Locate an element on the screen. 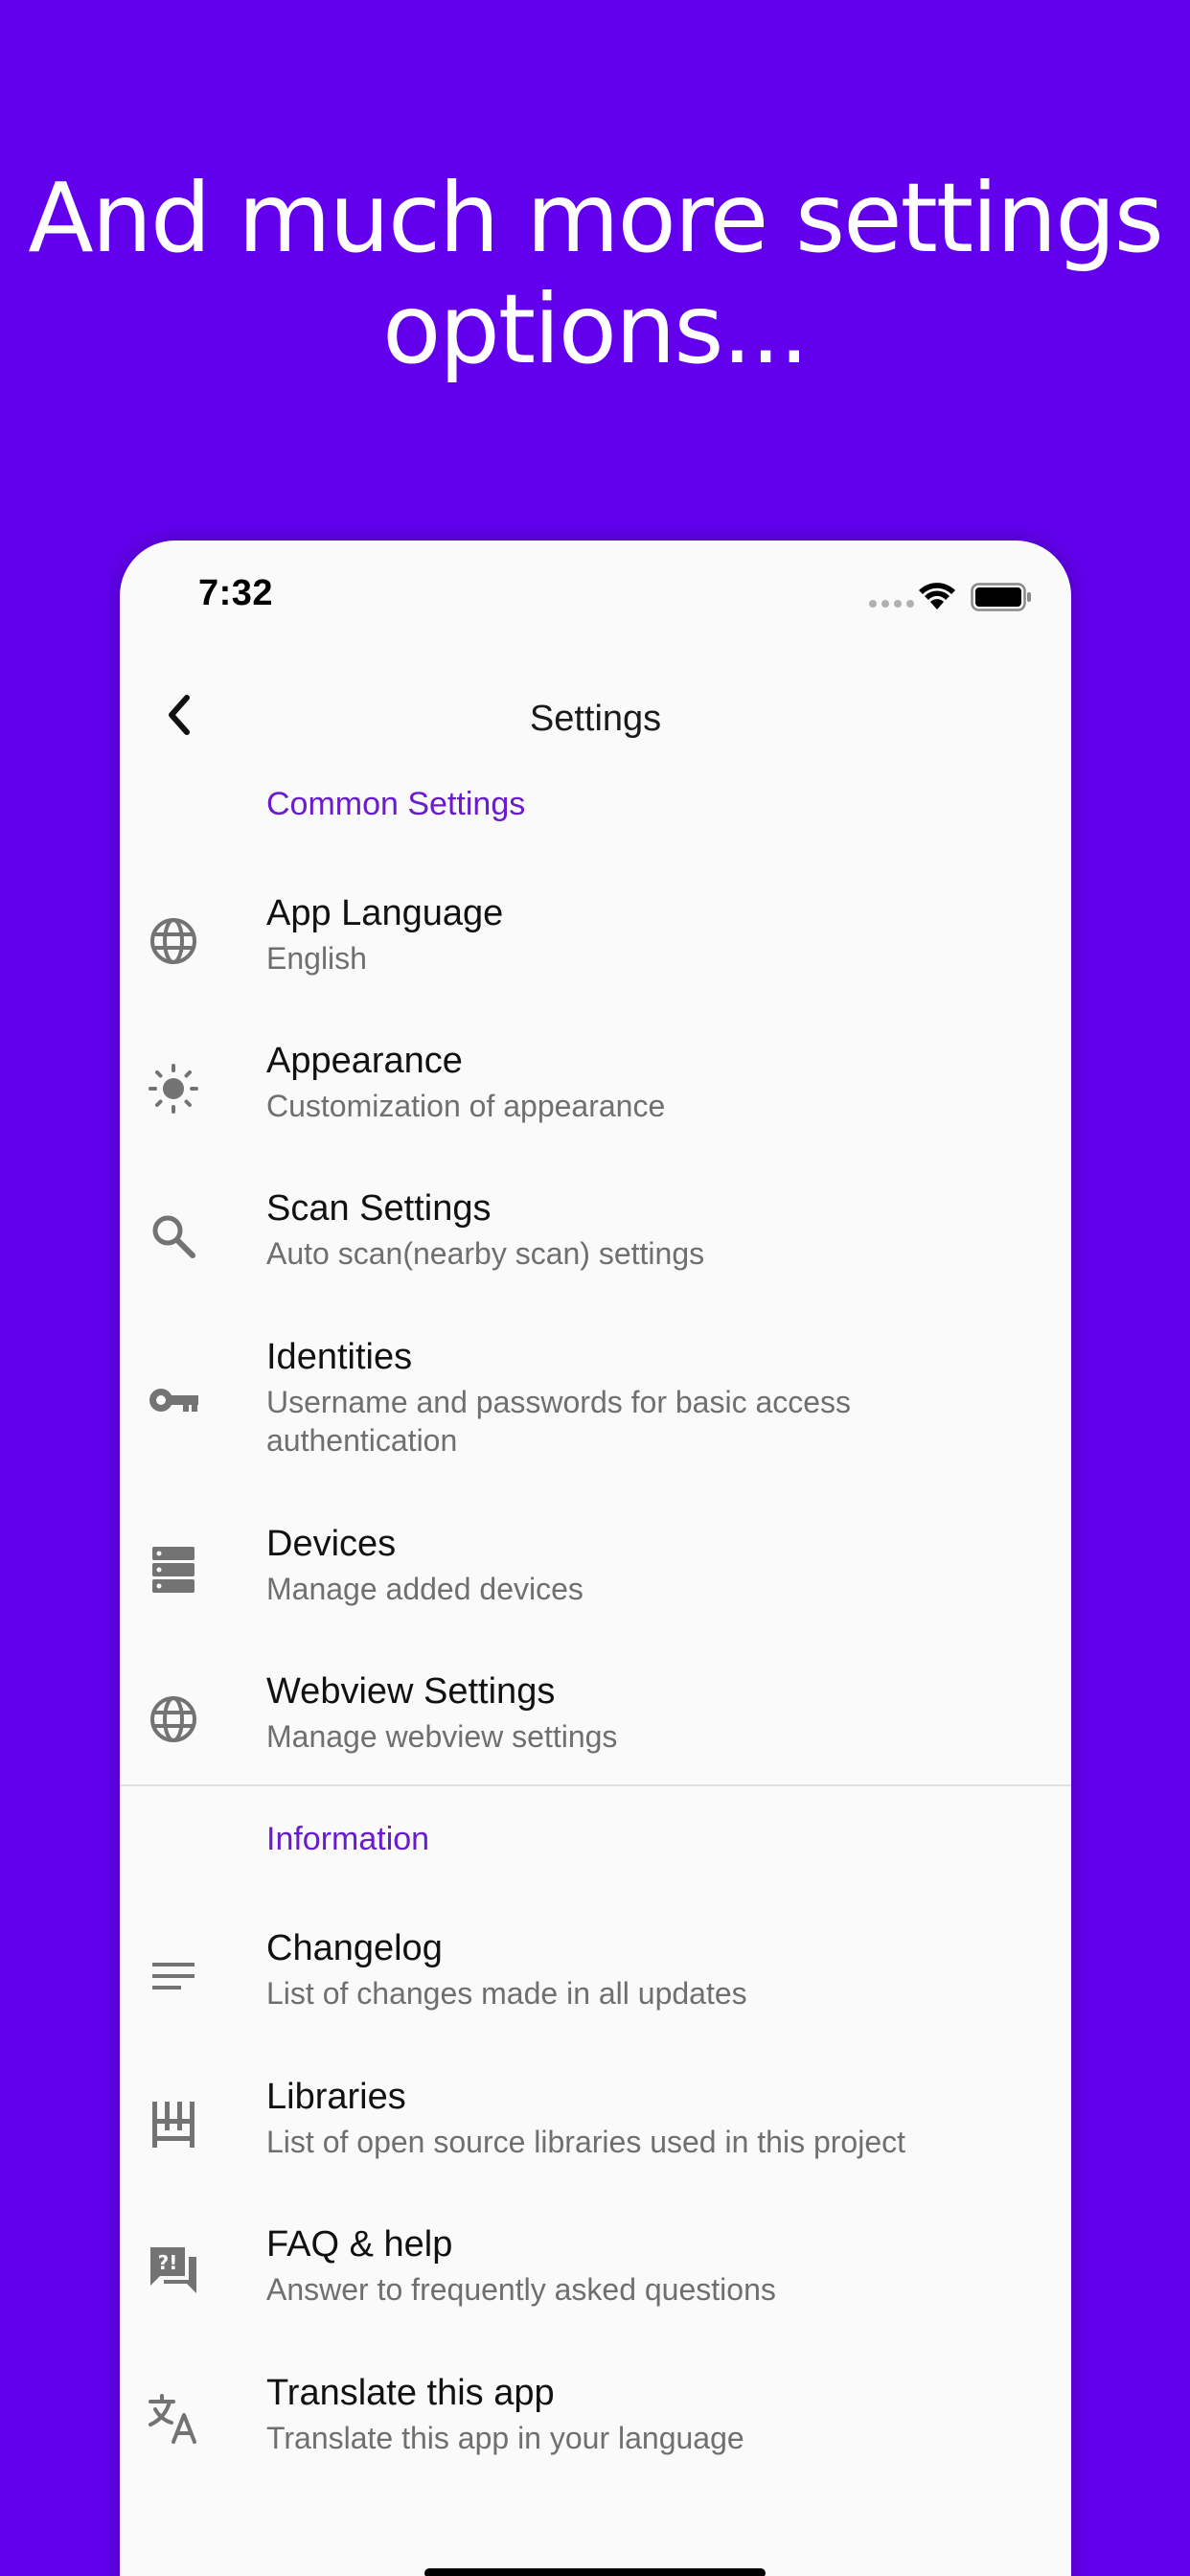 Image resolution: width=1190 pixels, height=2576 pixels. sun-icon is located at coordinates (174, 1089).